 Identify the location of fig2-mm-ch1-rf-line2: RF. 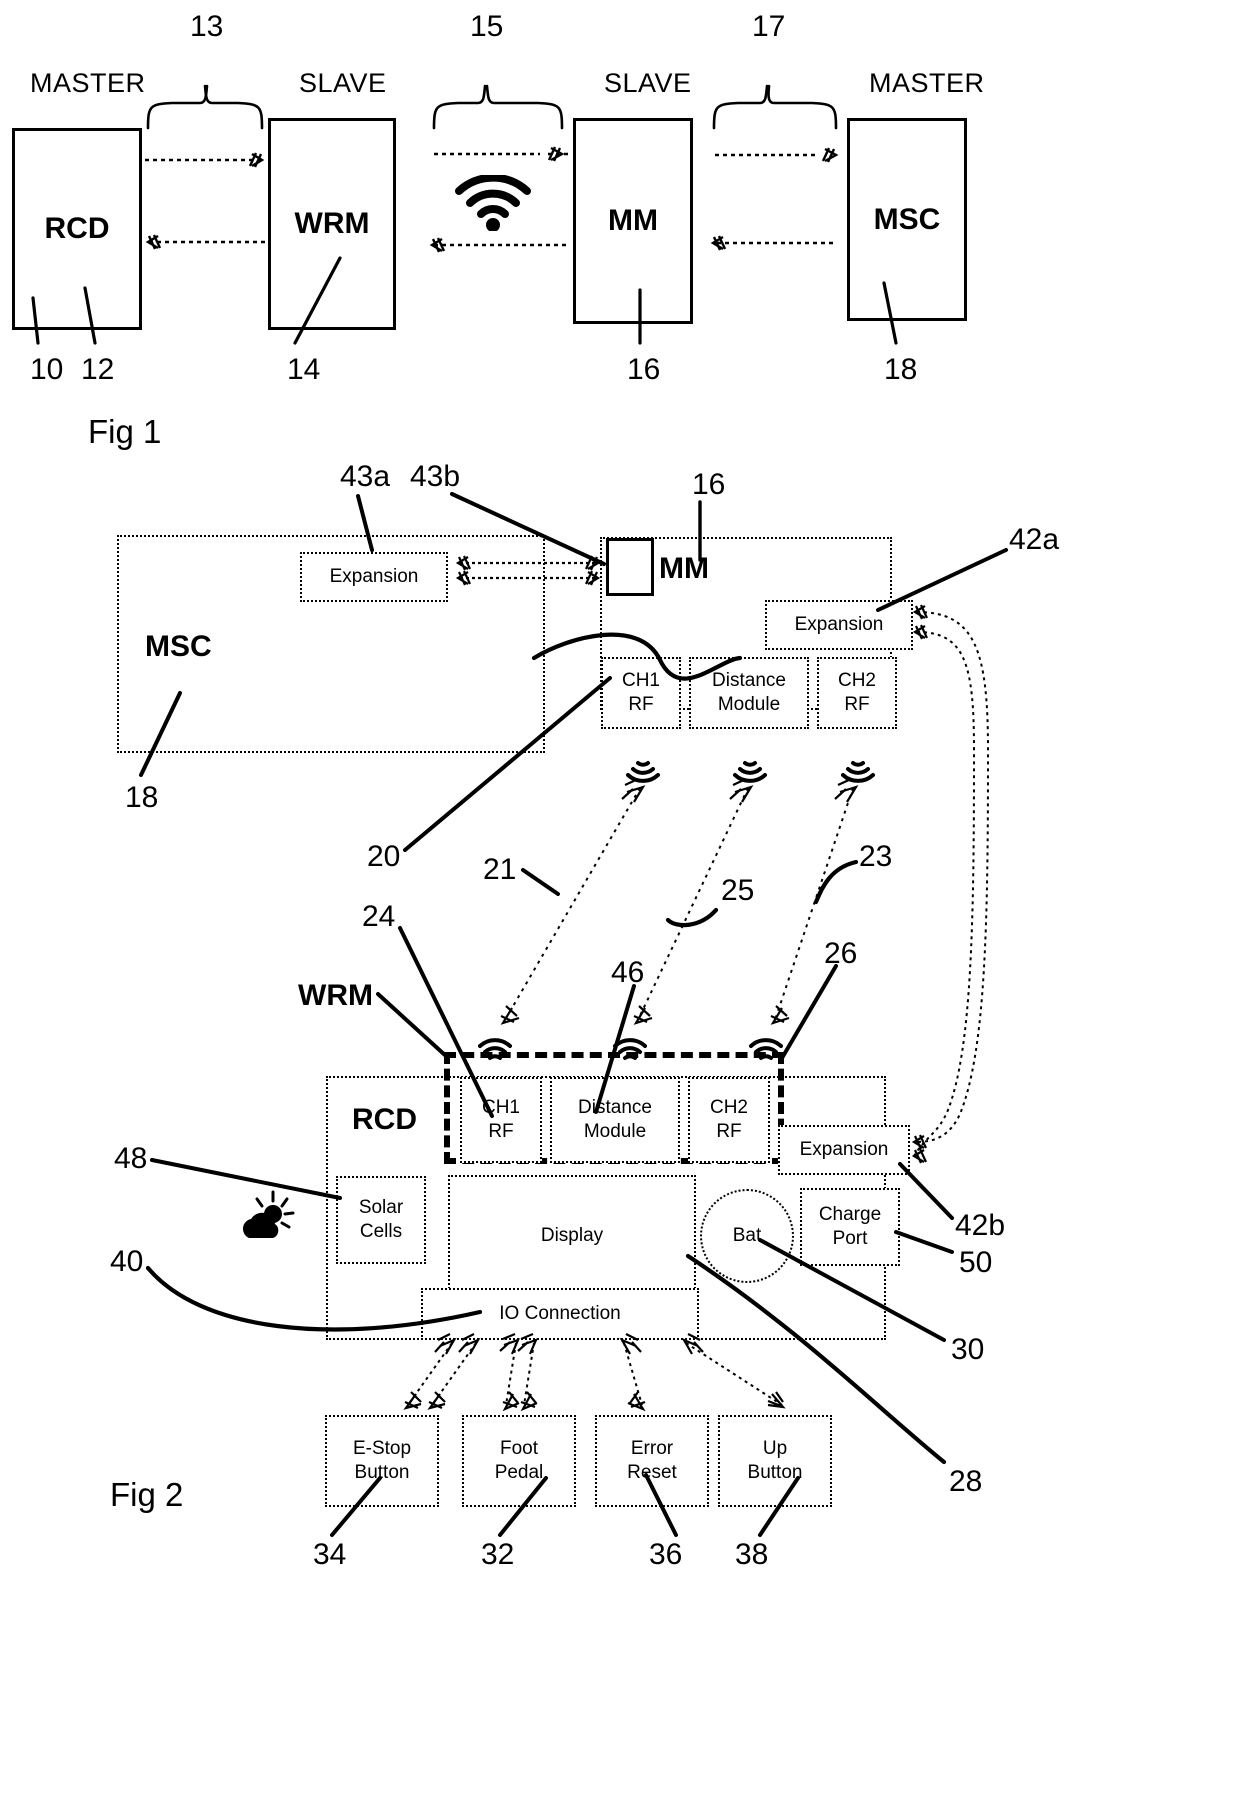
(641, 704).